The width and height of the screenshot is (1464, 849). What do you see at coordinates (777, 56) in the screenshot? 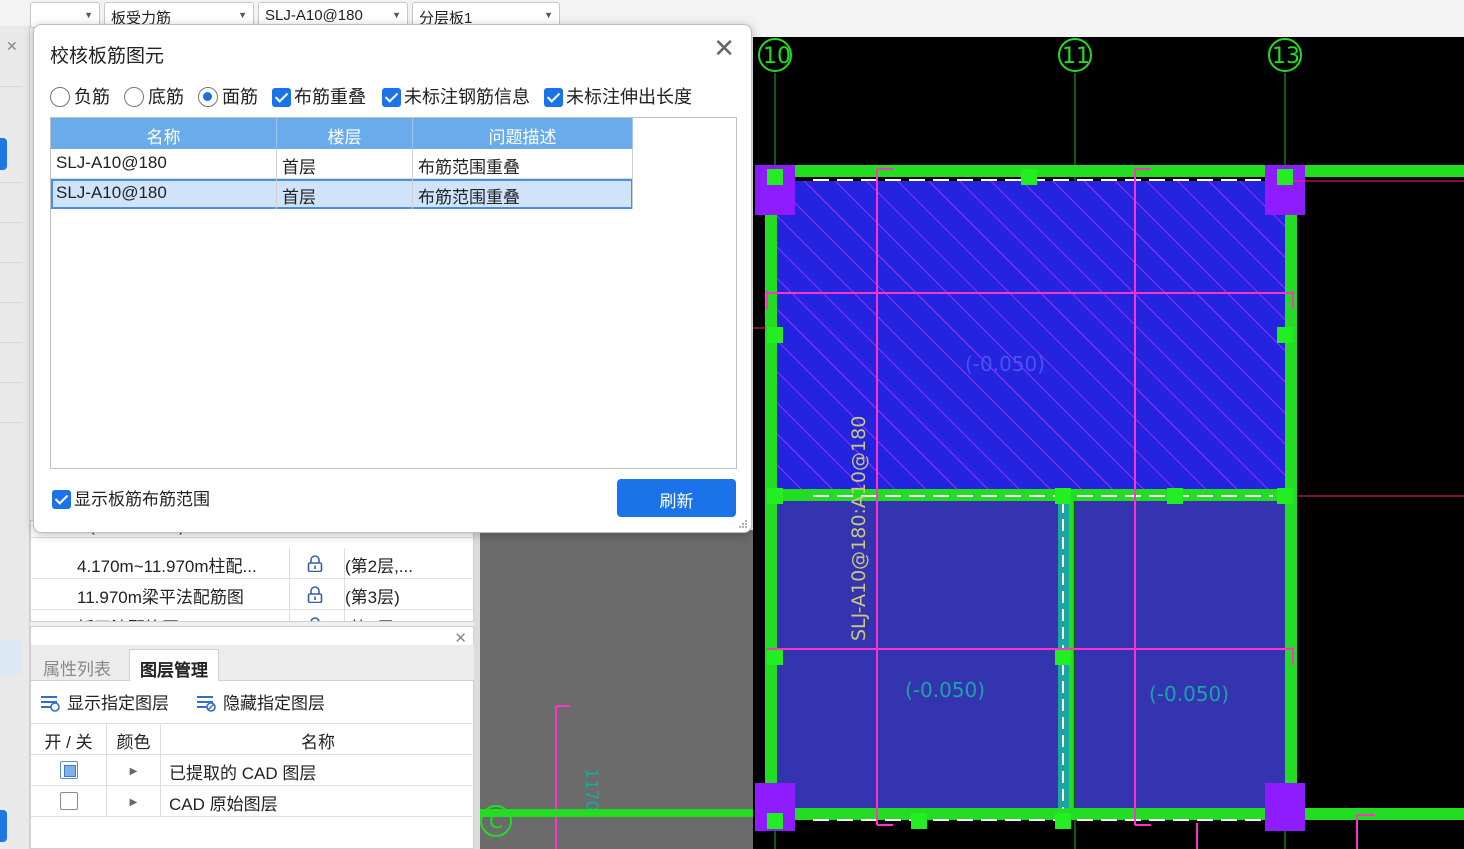
I see `axis-label-10: 10` at bounding box center [777, 56].